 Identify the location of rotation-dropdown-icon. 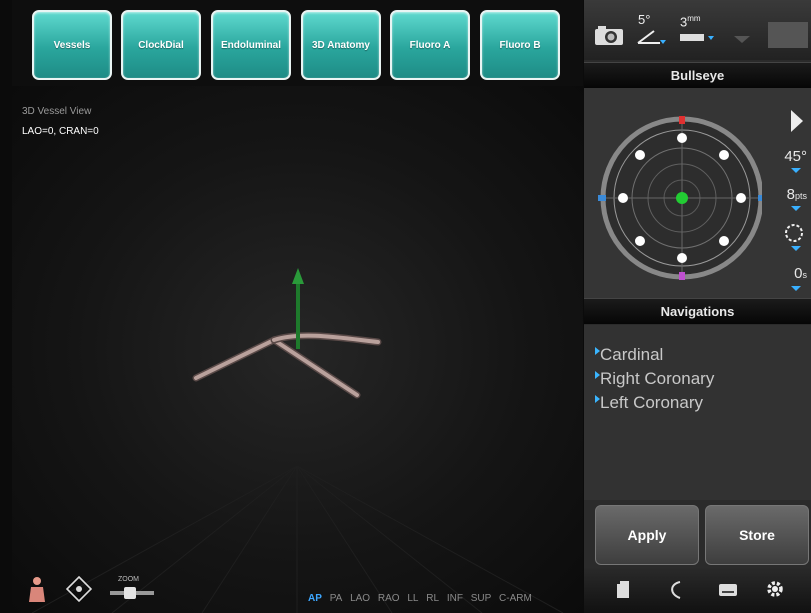
(796, 248).